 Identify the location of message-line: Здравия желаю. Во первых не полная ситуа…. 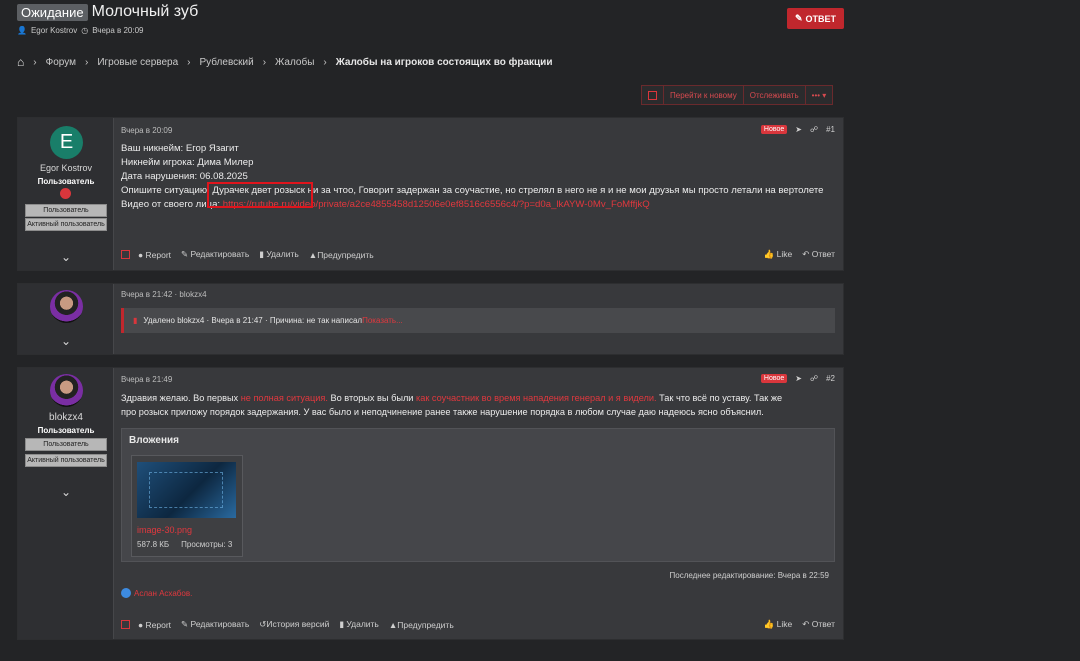
(451, 398).